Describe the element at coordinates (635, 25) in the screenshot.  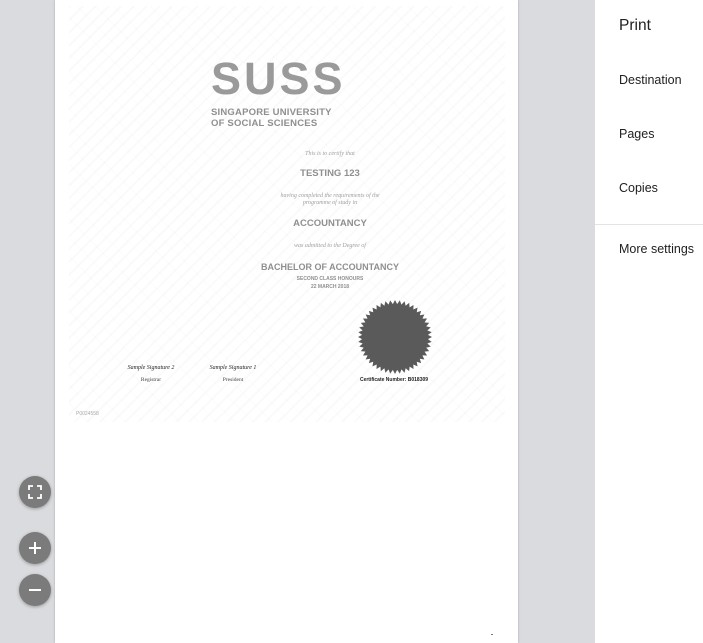
I see `print-title: Print` at that location.